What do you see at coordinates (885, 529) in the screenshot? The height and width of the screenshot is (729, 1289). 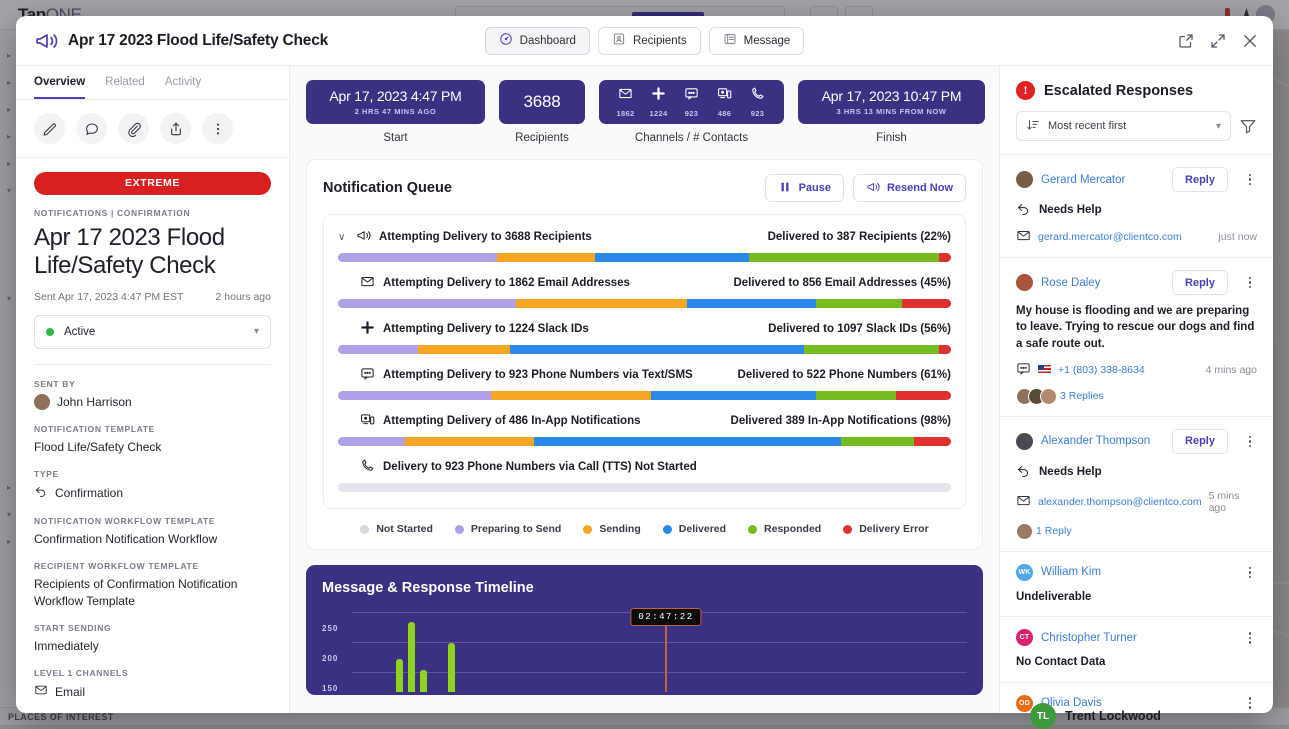 I see `legend-delivery-error: Delivery Error` at bounding box center [885, 529].